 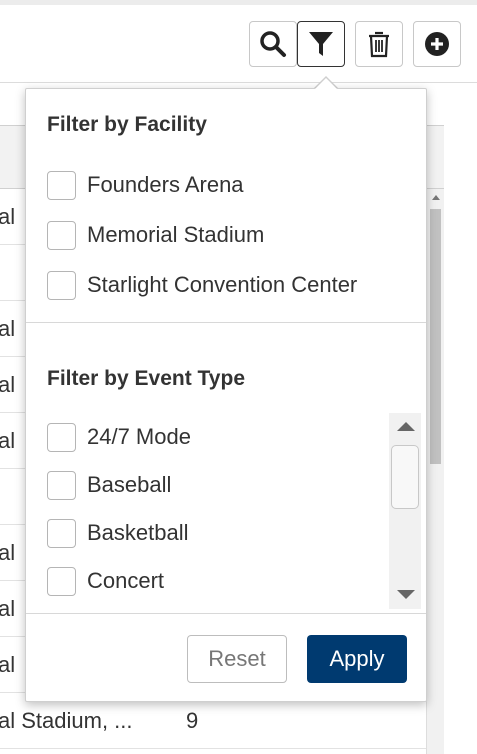 I want to click on event-type-filter-title: Filter by Event Type, so click(x=146, y=378).